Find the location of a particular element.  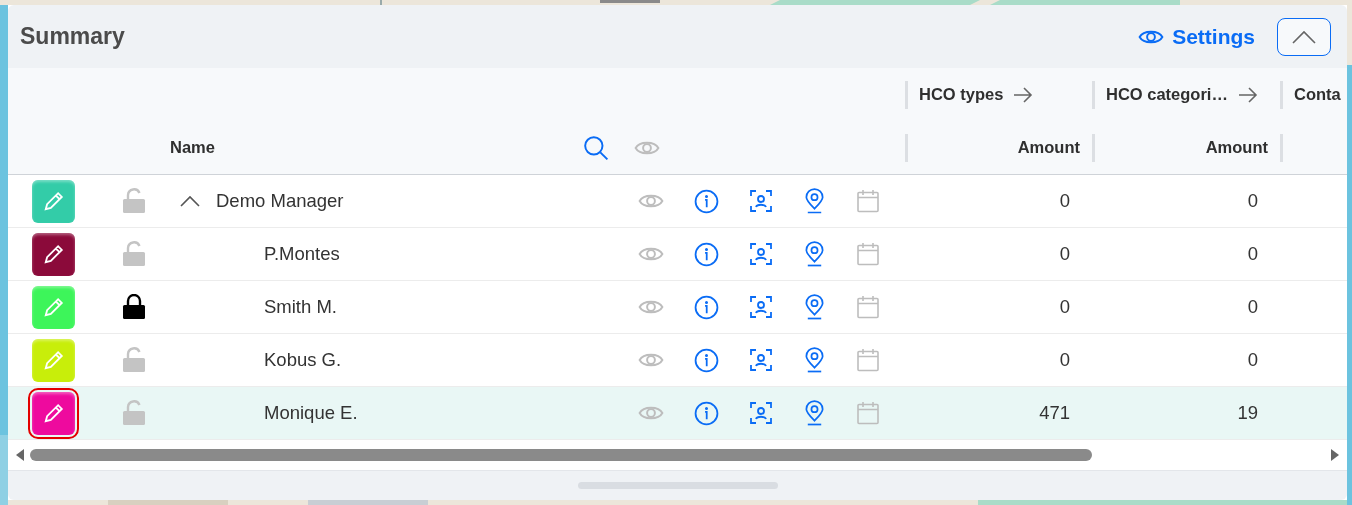

column-group-header: HCO types is located at coordinates (961, 94).